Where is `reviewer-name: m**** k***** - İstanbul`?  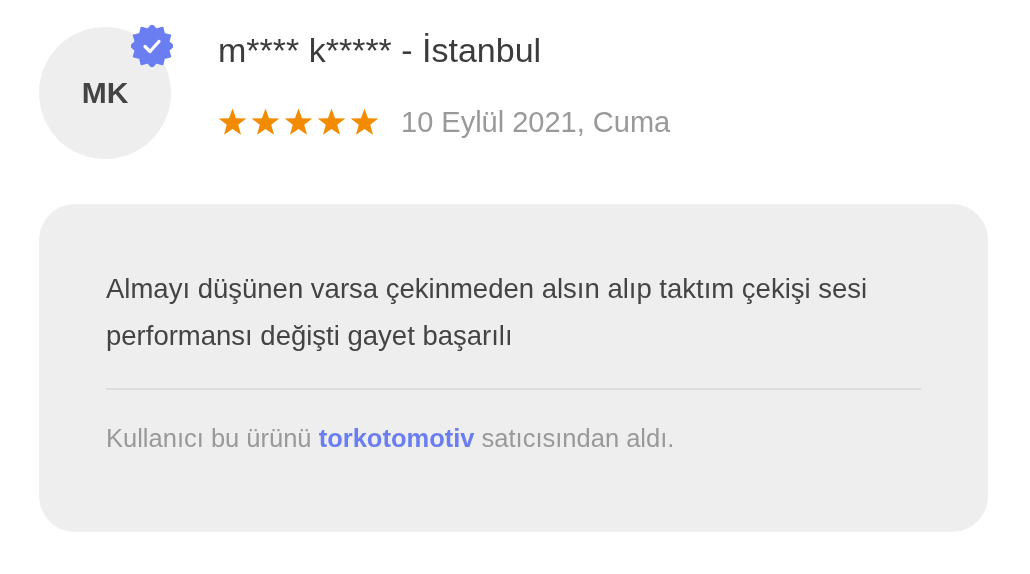
reviewer-name: m**** k***** - İstanbul is located at coordinates (380, 50).